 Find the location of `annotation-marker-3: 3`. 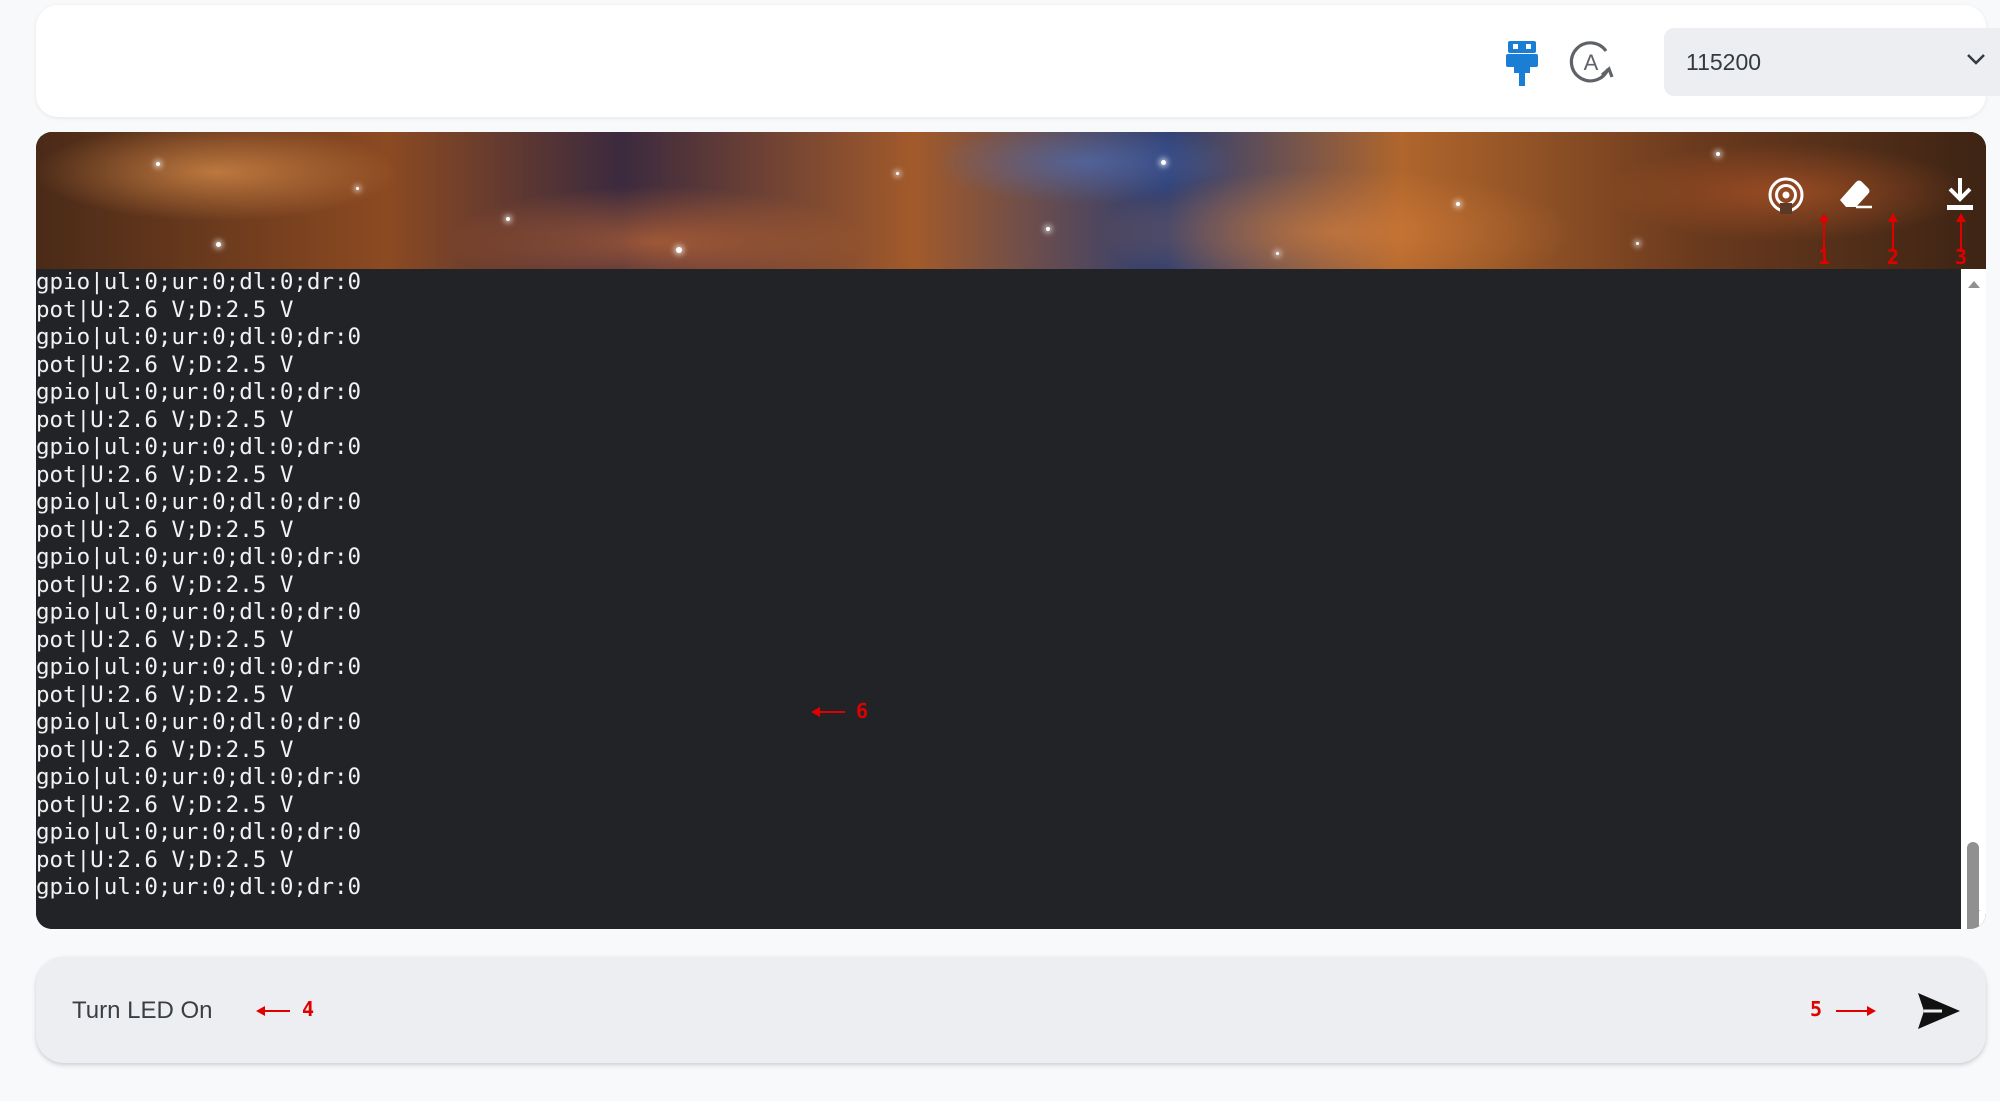

annotation-marker-3: 3 is located at coordinates (1961, 257).